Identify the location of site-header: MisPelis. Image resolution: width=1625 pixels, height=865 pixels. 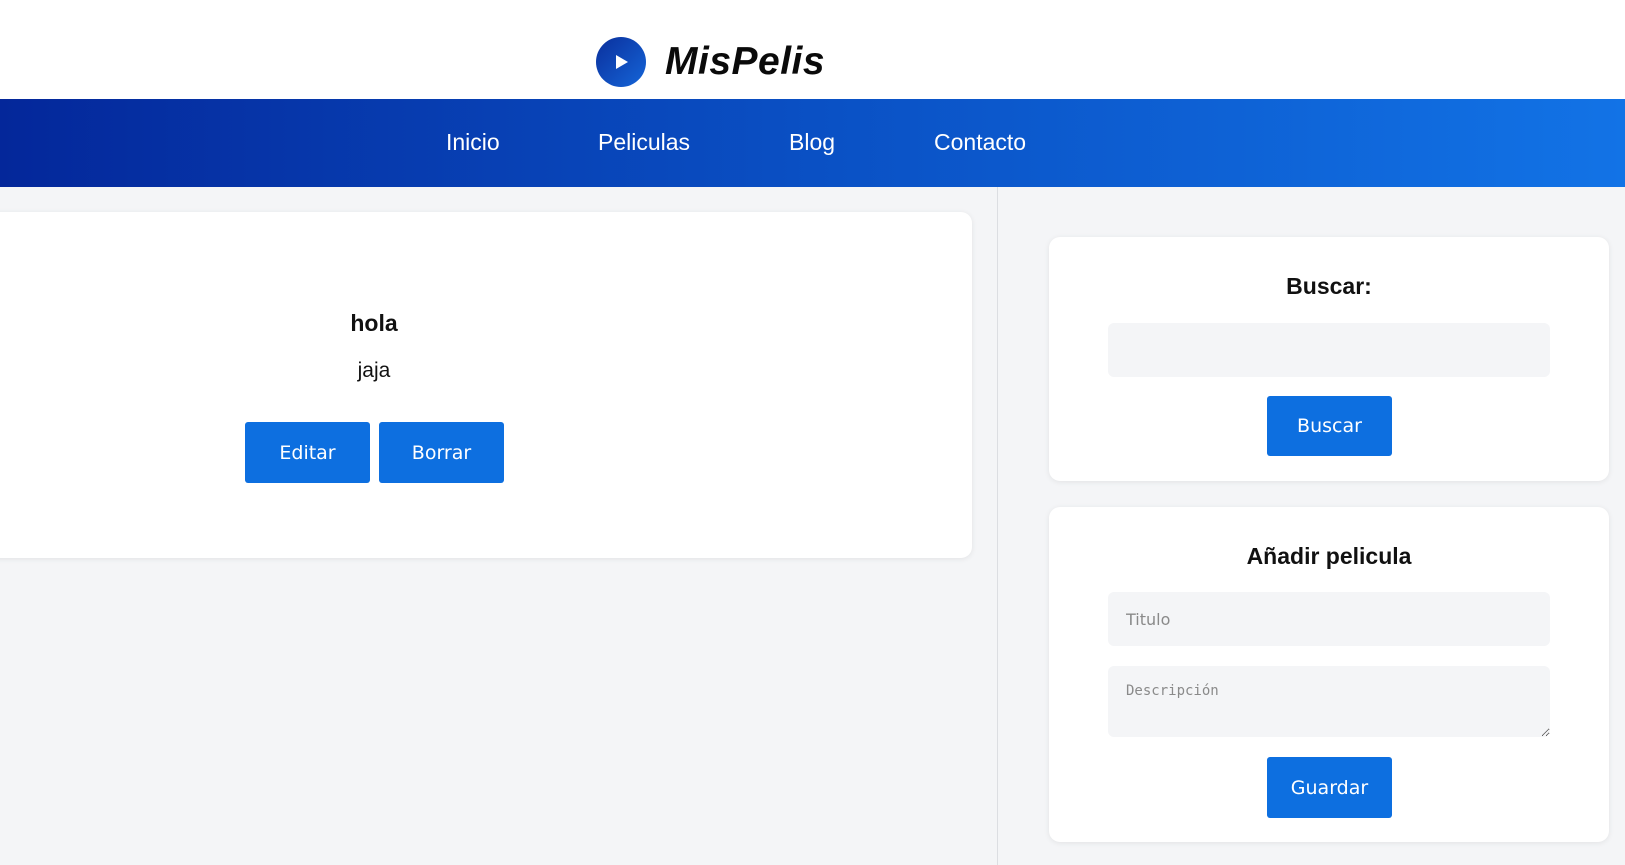
(812, 49).